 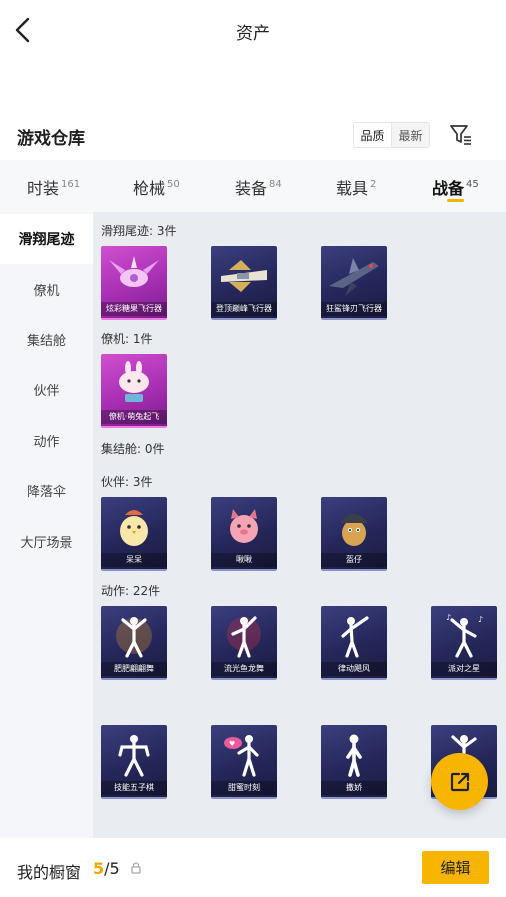 I want to click on showcase-count: 5/5, so click(x=106, y=868).